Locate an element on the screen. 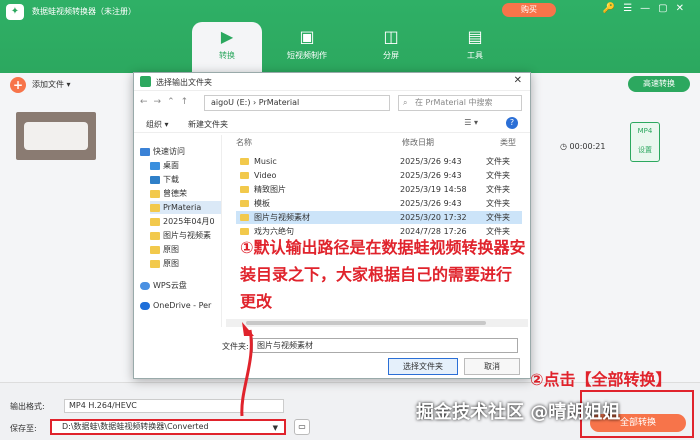 Image resolution: width=700 pixels, height=440 pixels. column-date: 修改日期 is located at coordinates (418, 142).